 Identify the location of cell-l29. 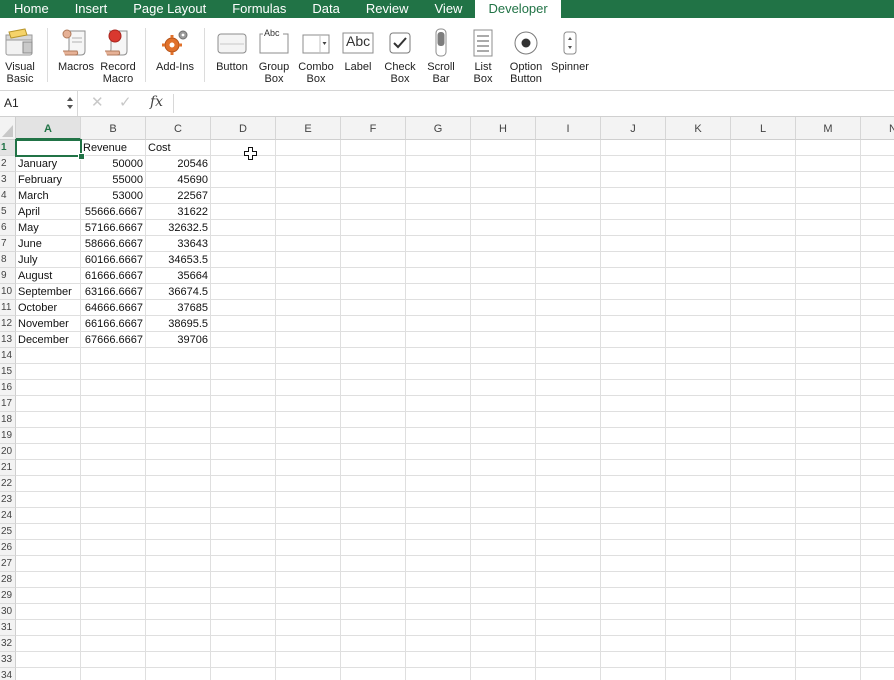
(763, 596).